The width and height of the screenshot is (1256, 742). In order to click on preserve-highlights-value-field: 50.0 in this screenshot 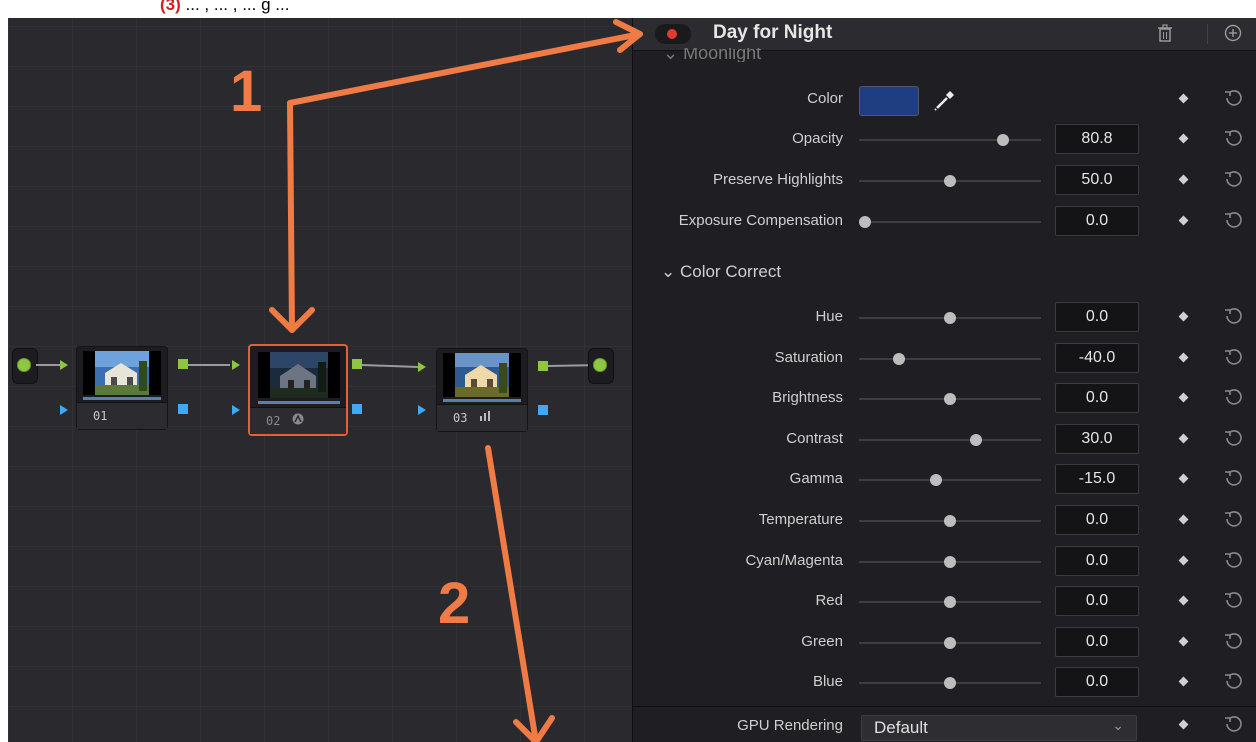, I will do `click(1097, 180)`.